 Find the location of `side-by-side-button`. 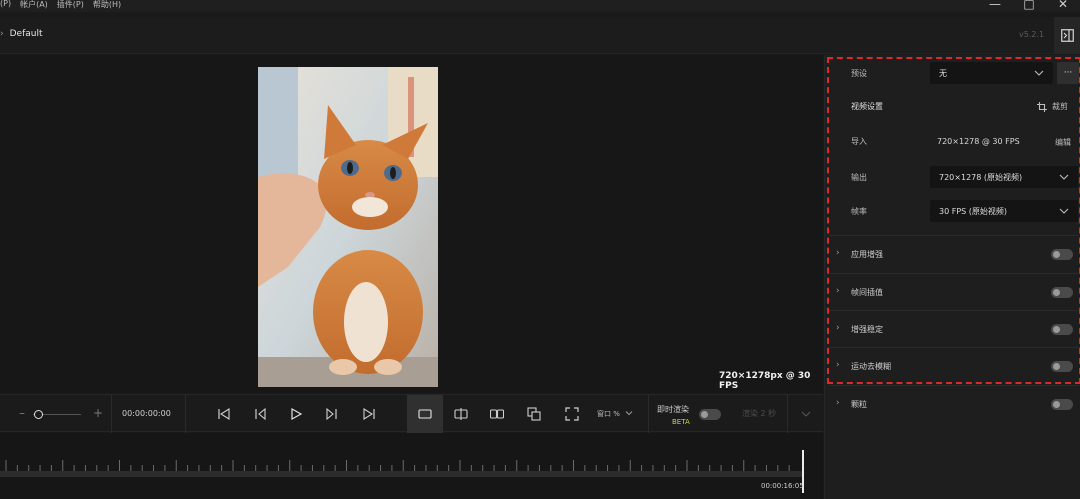

side-by-side-button is located at coordinates (497, 414).